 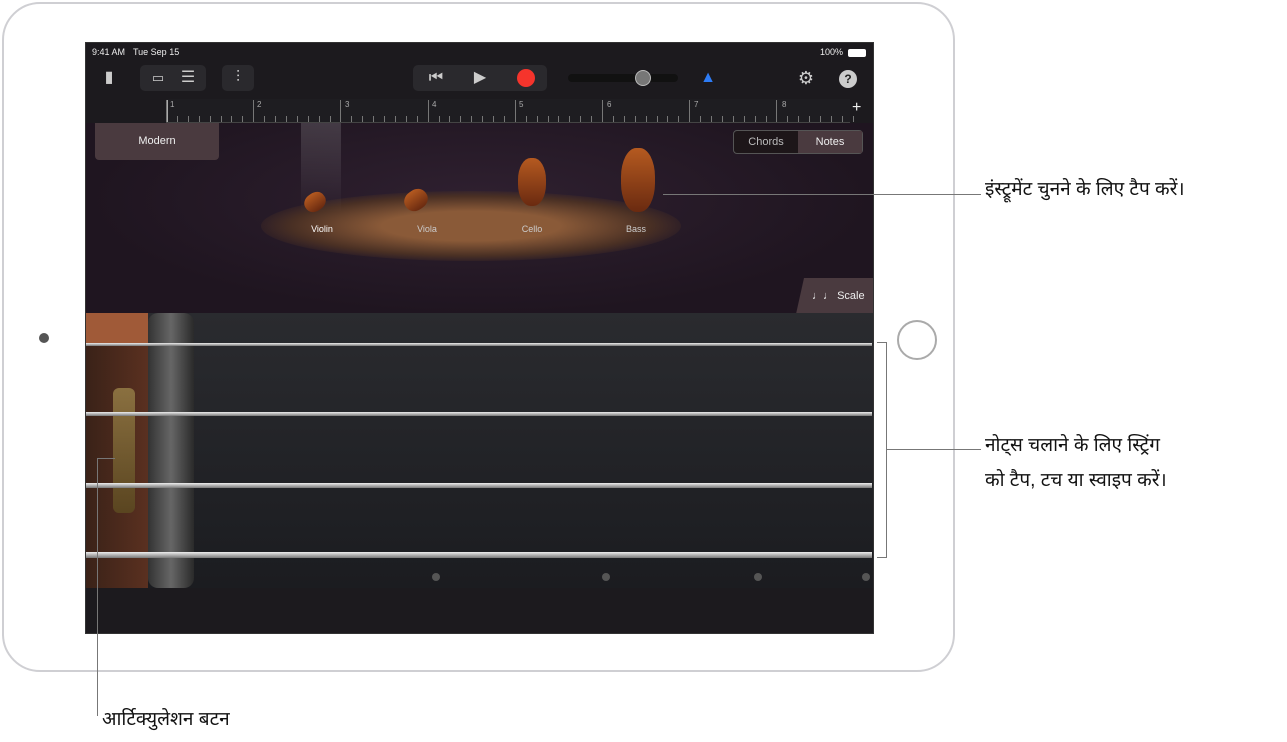 I want to click on mode-switch: Chords Notes, so click(x=798, y=142).